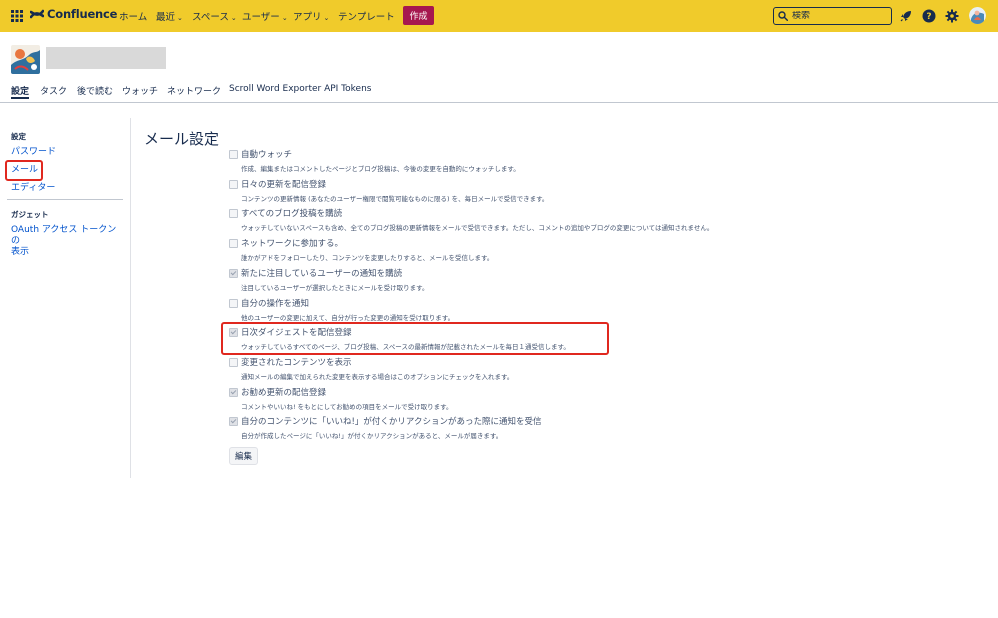 This screenshot has height=618, width=998. Describe the element at coordinates (24, 170) in the screenshot. I see `highlight-box-email` at that location.